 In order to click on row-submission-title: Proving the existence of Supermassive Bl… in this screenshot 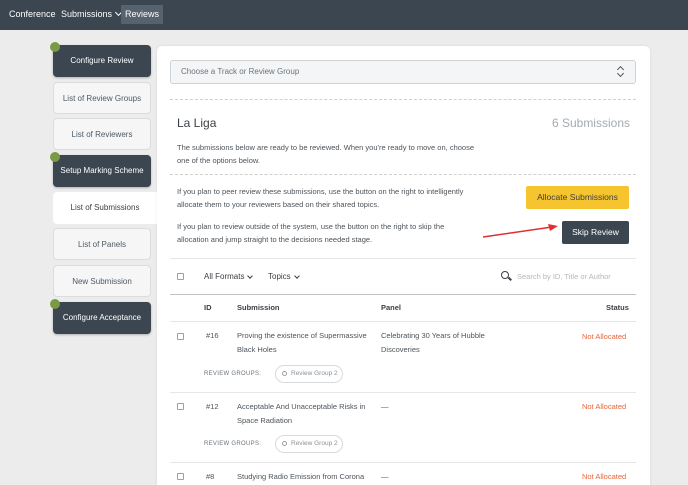, I will do `click(304, 343)`.